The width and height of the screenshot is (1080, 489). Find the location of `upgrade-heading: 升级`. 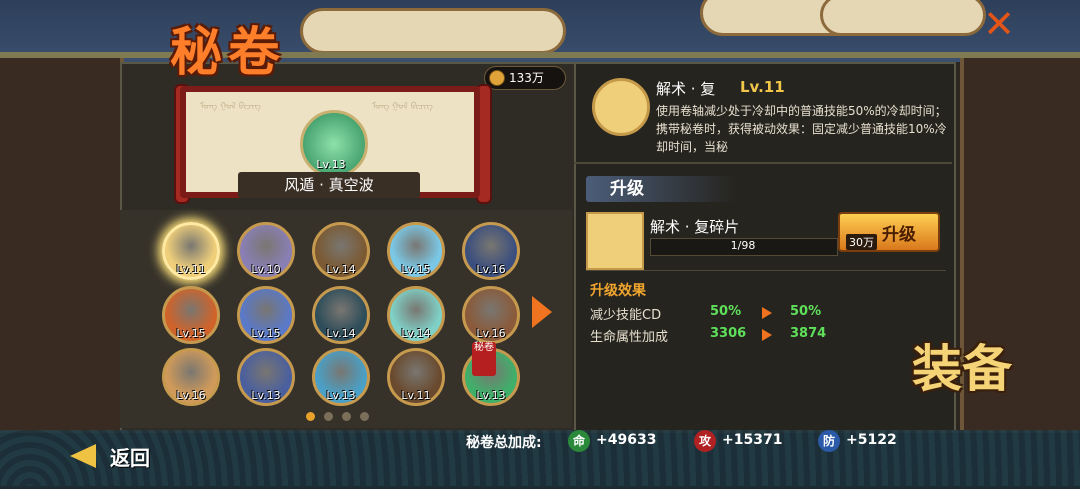

upgrade-heading: 升级 is located at coordinates (661, 189).